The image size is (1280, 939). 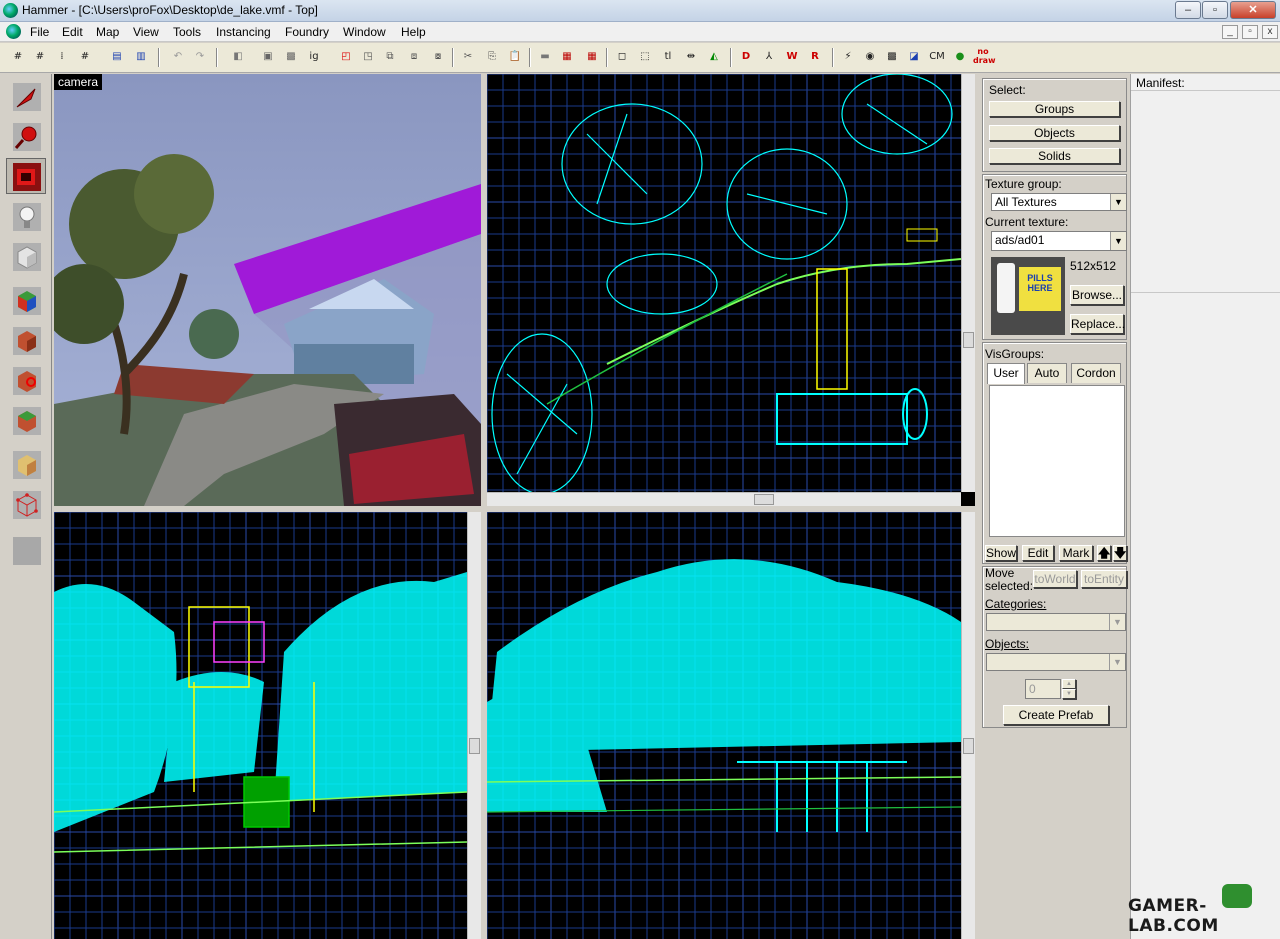 I want to click on sculpt-icon: ⧈, so click(x=414, y=57).